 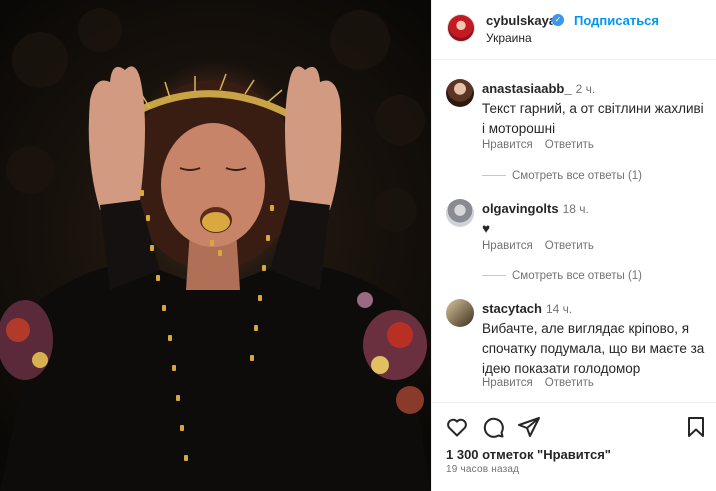 What do you see at coordinates (529, 427) in the screenshot?
I see `paper-plane-icon` at bounding box center [529, 427].